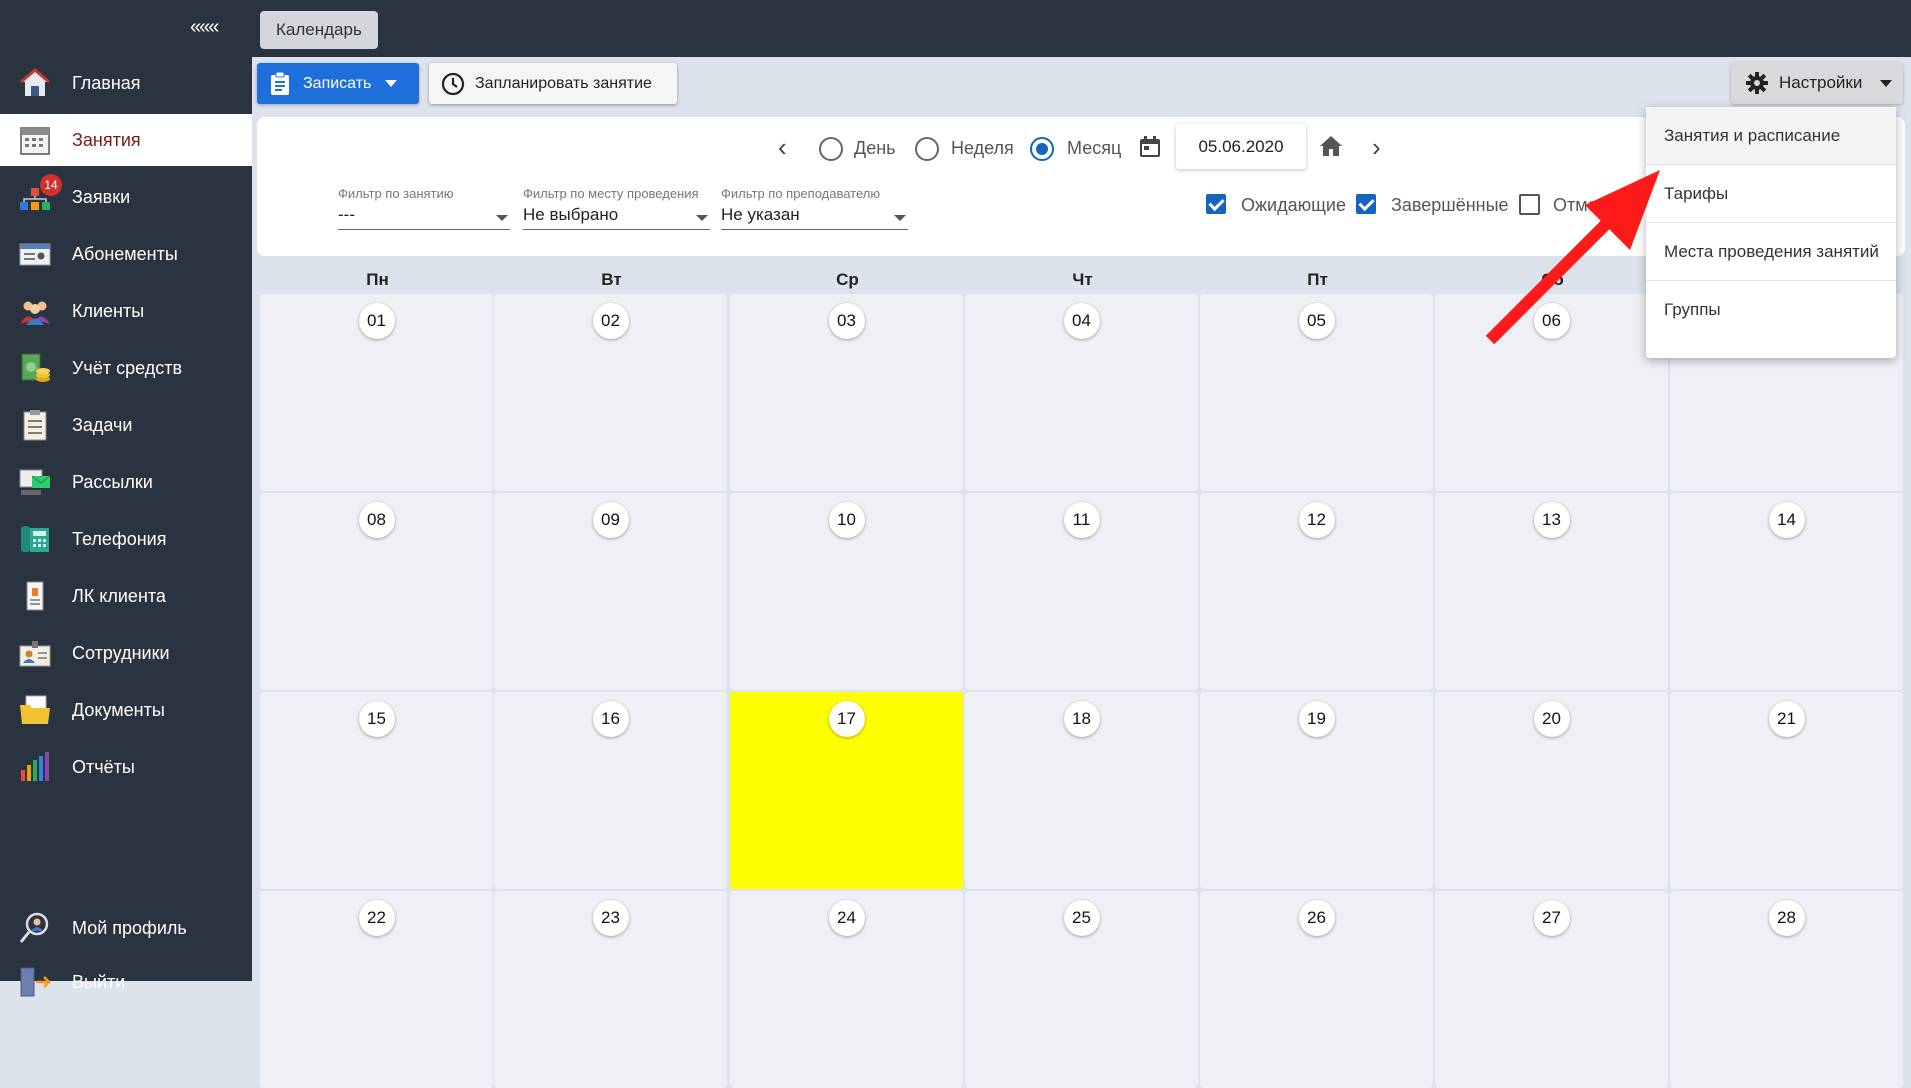 The width and height of the screenshot is (1911, 1088). I want to click on menu-item-tariffs: Тарифы, so click(1771, 194).